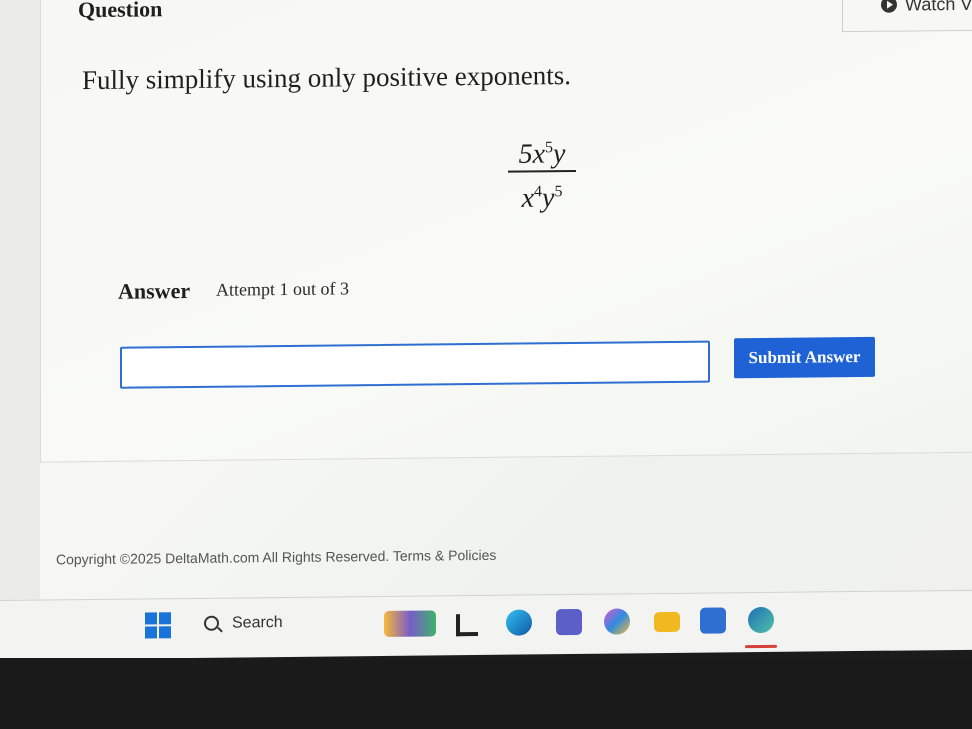  I want to click on copilot-icon, so click(617, 621).